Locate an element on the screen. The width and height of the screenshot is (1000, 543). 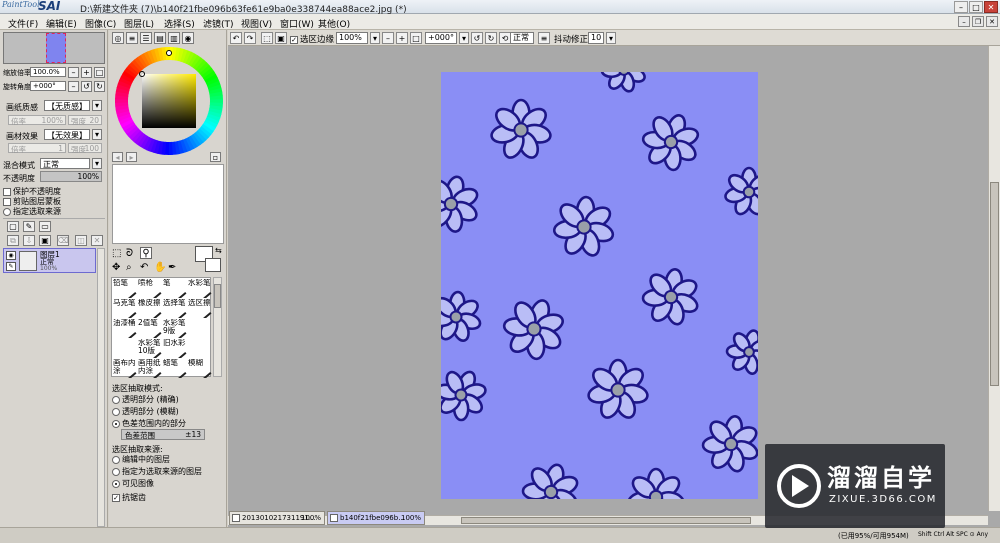
swatch-prev-icon: ◂ is located at coordinates (117, 157).